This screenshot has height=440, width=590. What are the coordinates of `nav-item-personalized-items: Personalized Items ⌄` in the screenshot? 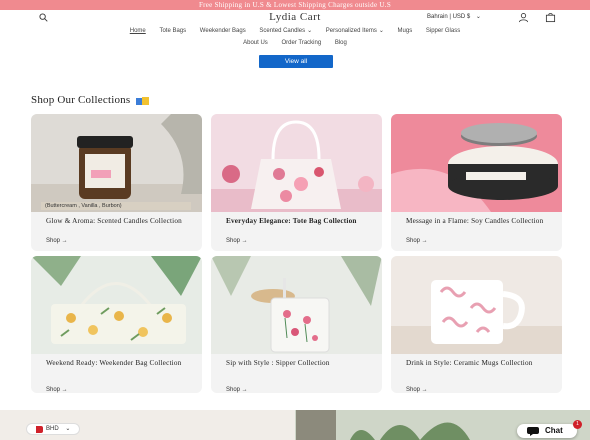 It's located at (355, 31).